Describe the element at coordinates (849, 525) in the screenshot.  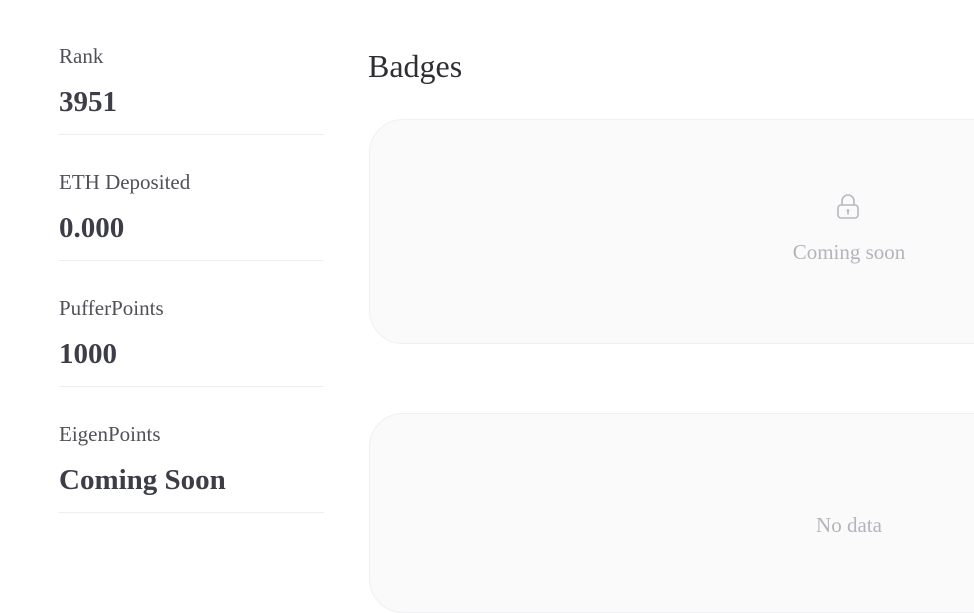
I see `no-data-text: No data` at that location.